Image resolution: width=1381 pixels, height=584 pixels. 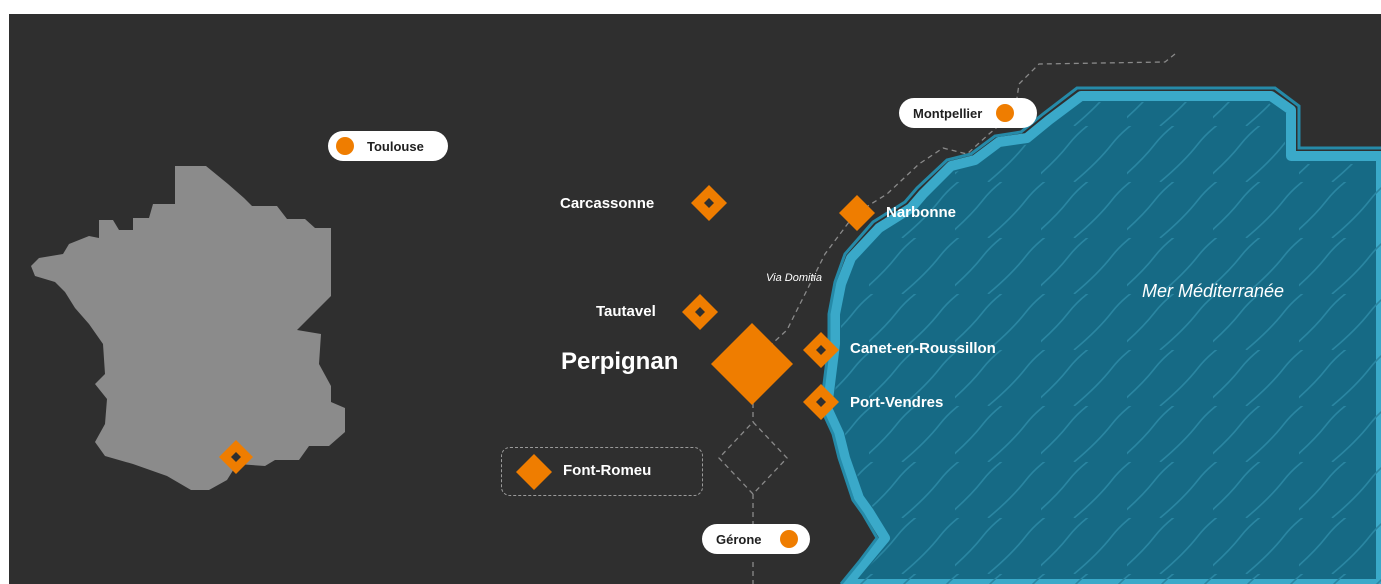 I want to click on gerone-dot-icon, so click(x=788, y=539).